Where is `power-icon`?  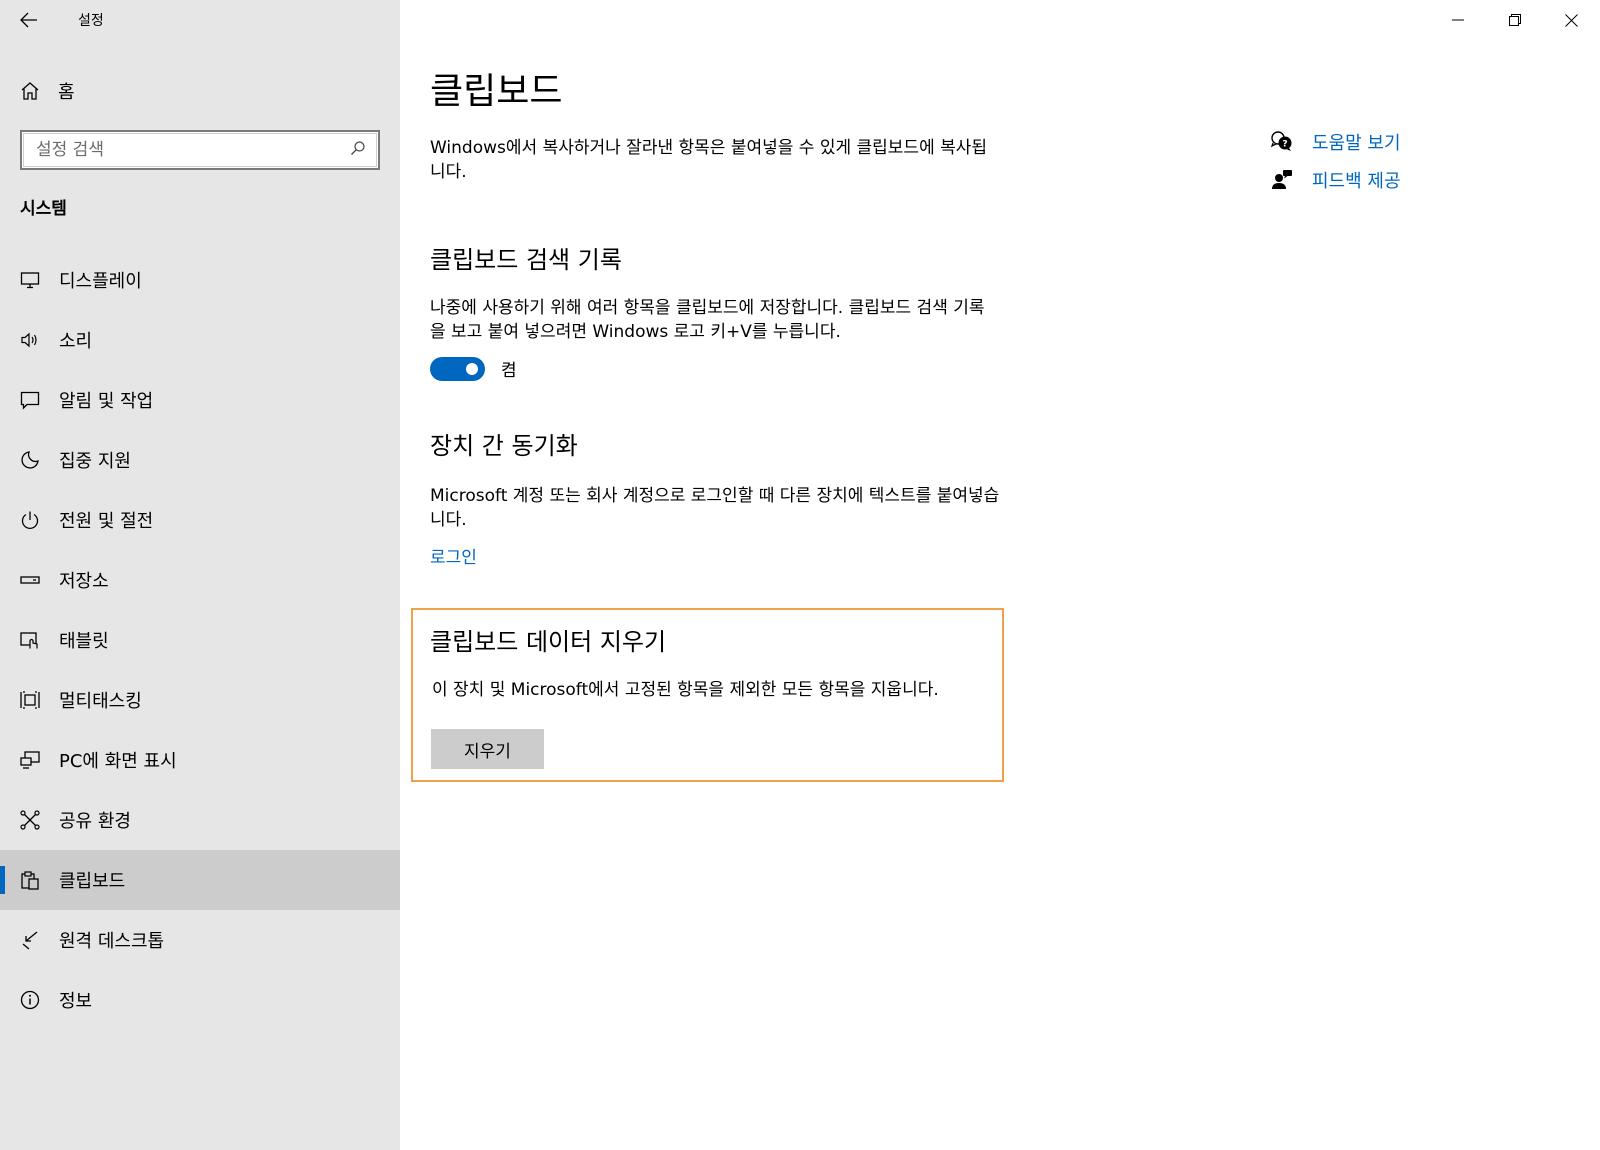 power-icon is located at coordinates (30, 520).